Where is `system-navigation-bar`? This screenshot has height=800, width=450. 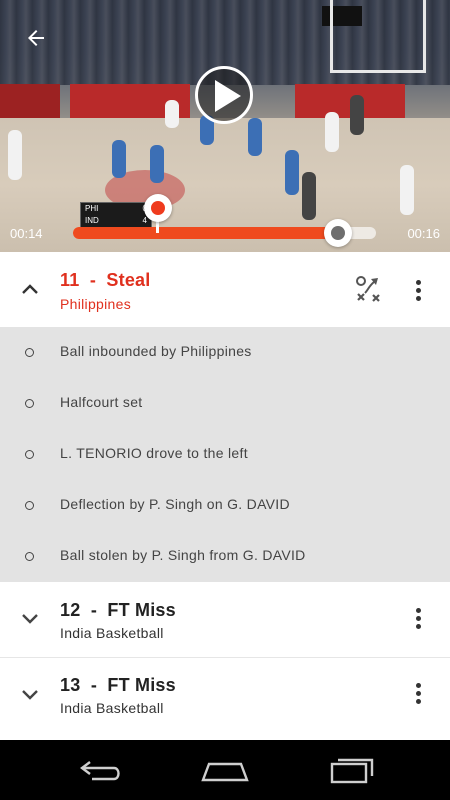
system-navigation-bar is located at coordinates (225, 770).